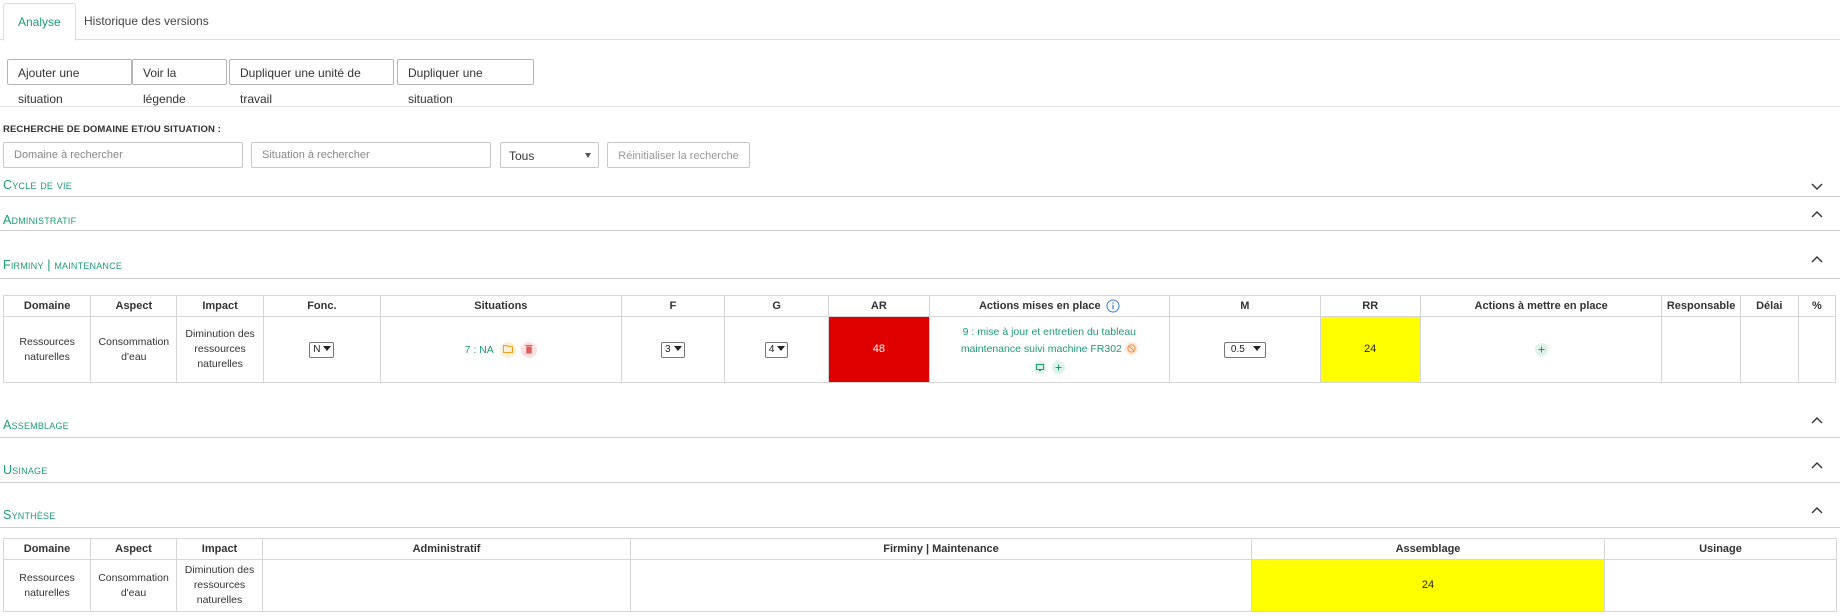 The height and width of the screenshot is (616, 1840). Describe the element at coordinates (879, 306) in the screenshot. I see `col-header-ar: AR` at that location.